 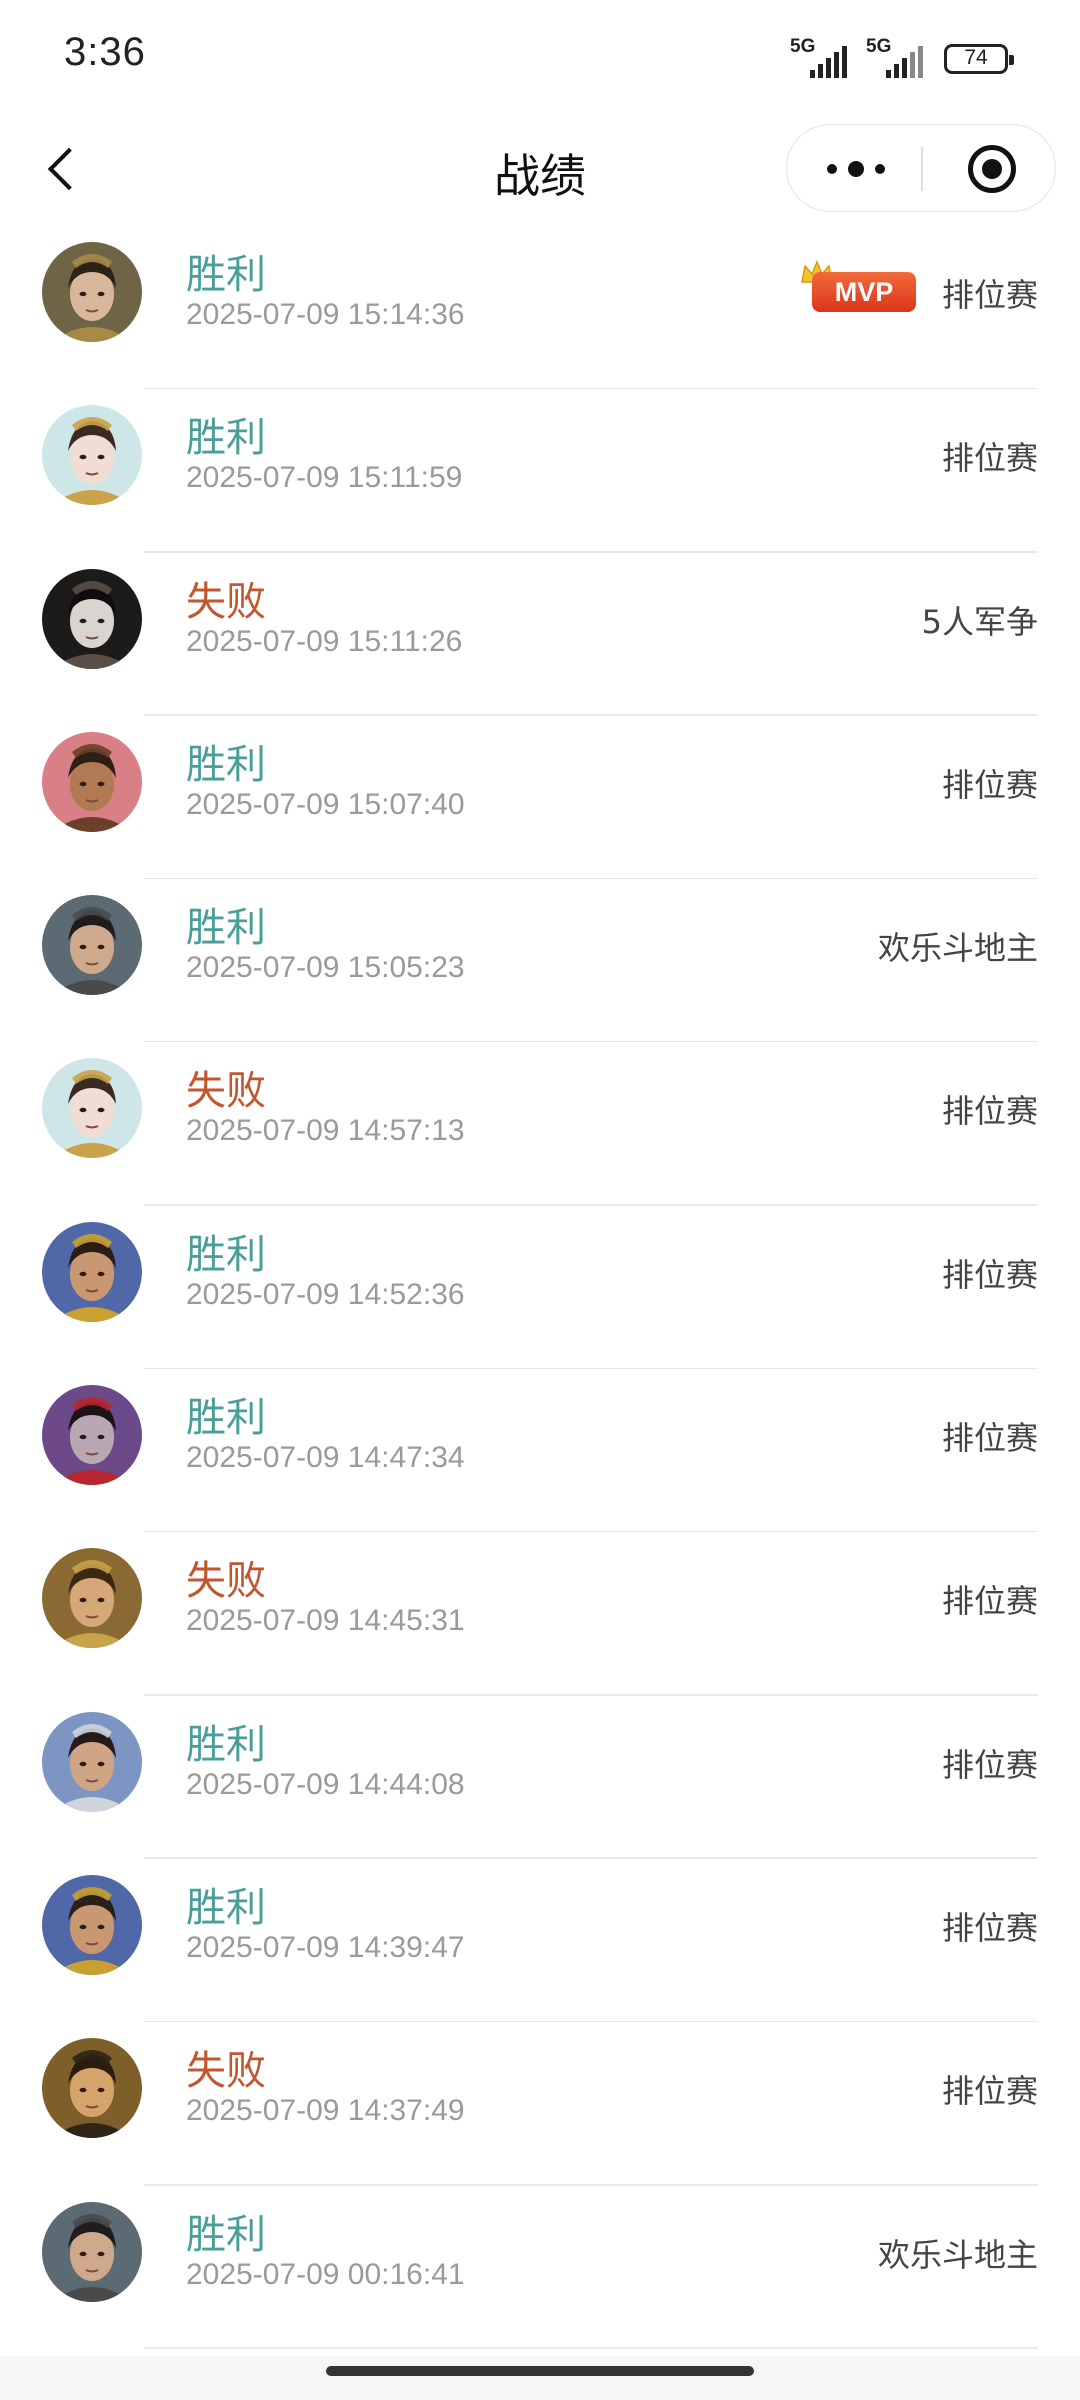 What do you see at coordinates (325, 1947) in the screenshot?
I see `record-time: 2025-07-09 14:39:47` at bounding box center [325, 1947].